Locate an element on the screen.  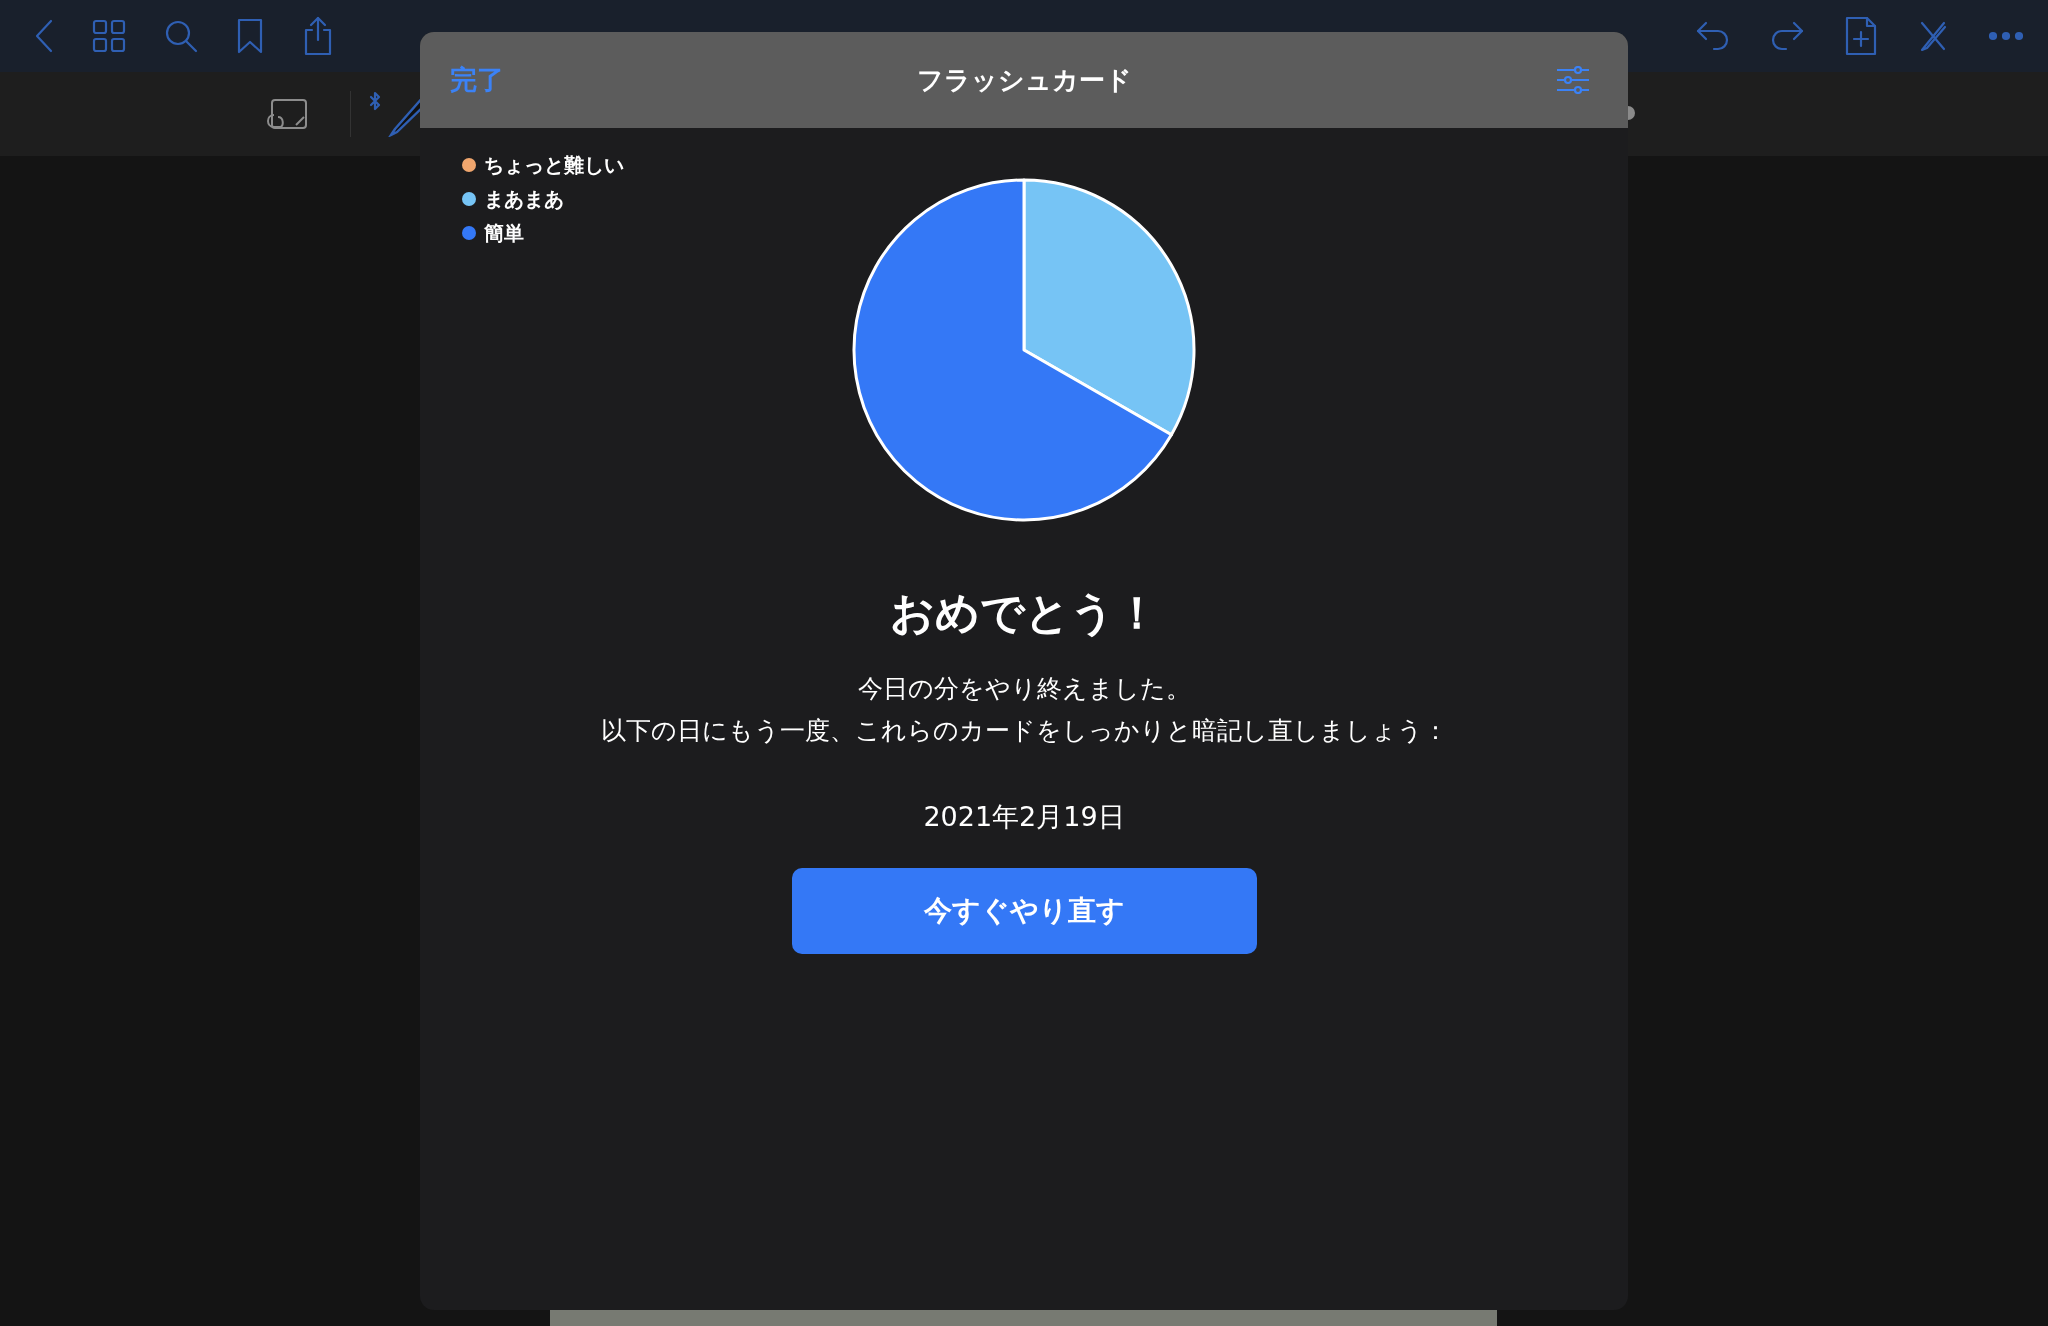
lasso-icon is located at coordinates (288, 114).